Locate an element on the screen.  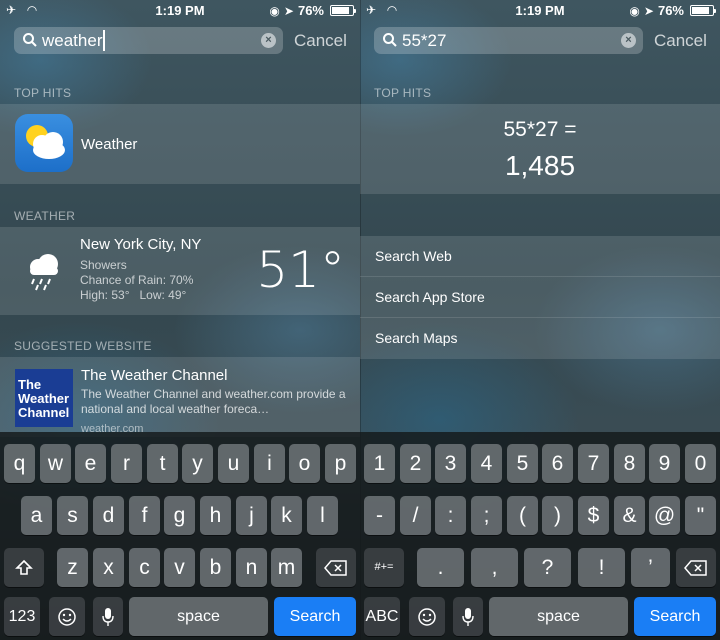
key-x: x is located at coordinates (108, 567).